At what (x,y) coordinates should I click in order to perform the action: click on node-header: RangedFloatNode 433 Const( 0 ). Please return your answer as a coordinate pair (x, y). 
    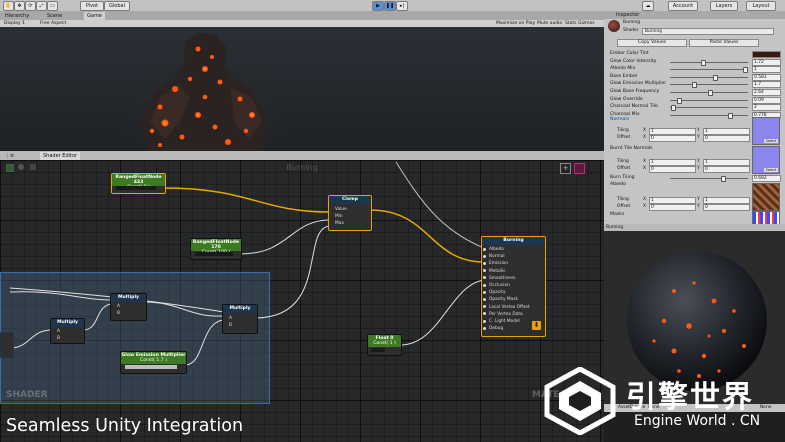
    Looking at the image, I should click on (138, 182).